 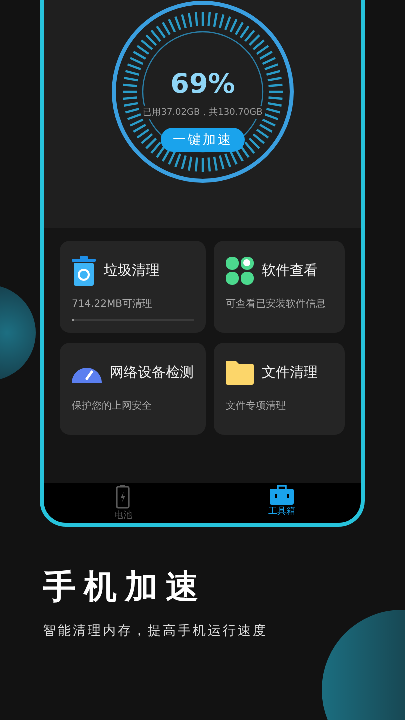 What do you see at coordinates (152, 373) in the screenshot?
I see `tool-title: 网络设备检测` at bounding box center [152, 373].